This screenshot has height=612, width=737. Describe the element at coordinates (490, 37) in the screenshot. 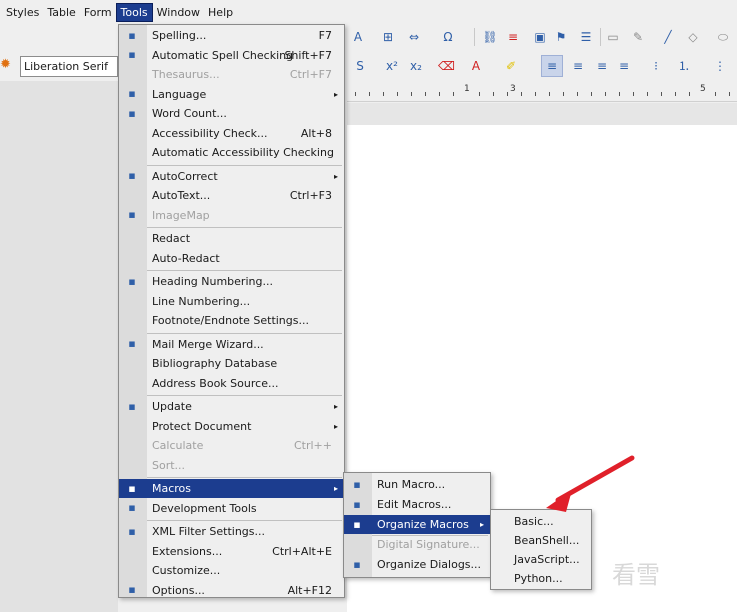

I see `hyperlink-icon: ⛓` at that location.